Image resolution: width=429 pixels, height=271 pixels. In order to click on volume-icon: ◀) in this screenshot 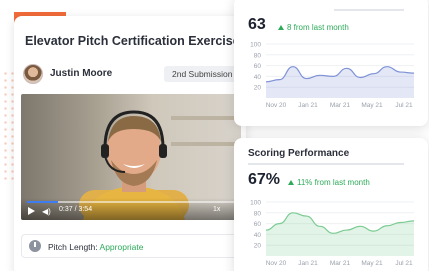, I will do `click(47, 211)`.